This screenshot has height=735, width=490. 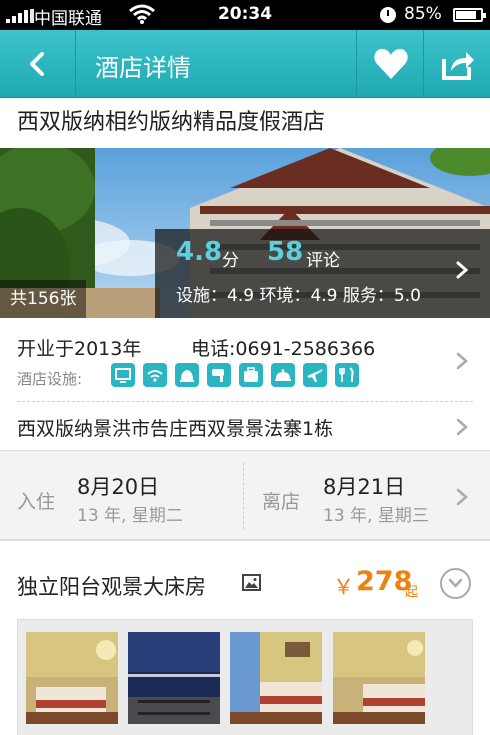 I want to click on room-price: 278, so click(x=384, y=581).